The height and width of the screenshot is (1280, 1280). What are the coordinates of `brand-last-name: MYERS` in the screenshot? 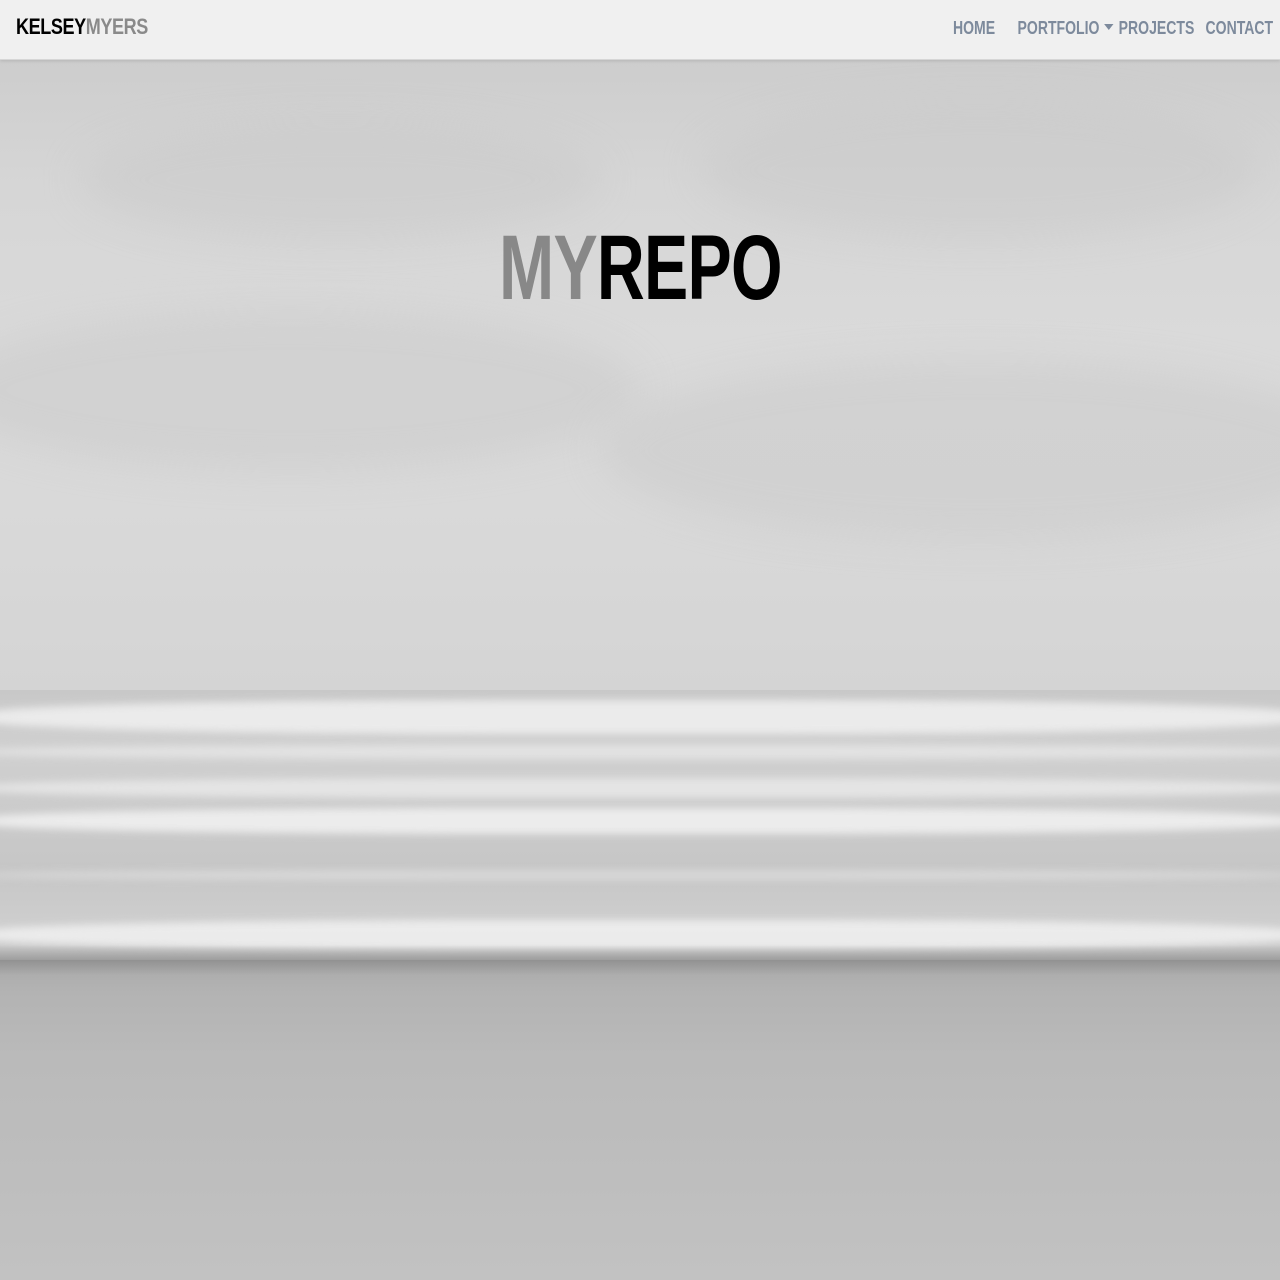 It's located at (117, 26).